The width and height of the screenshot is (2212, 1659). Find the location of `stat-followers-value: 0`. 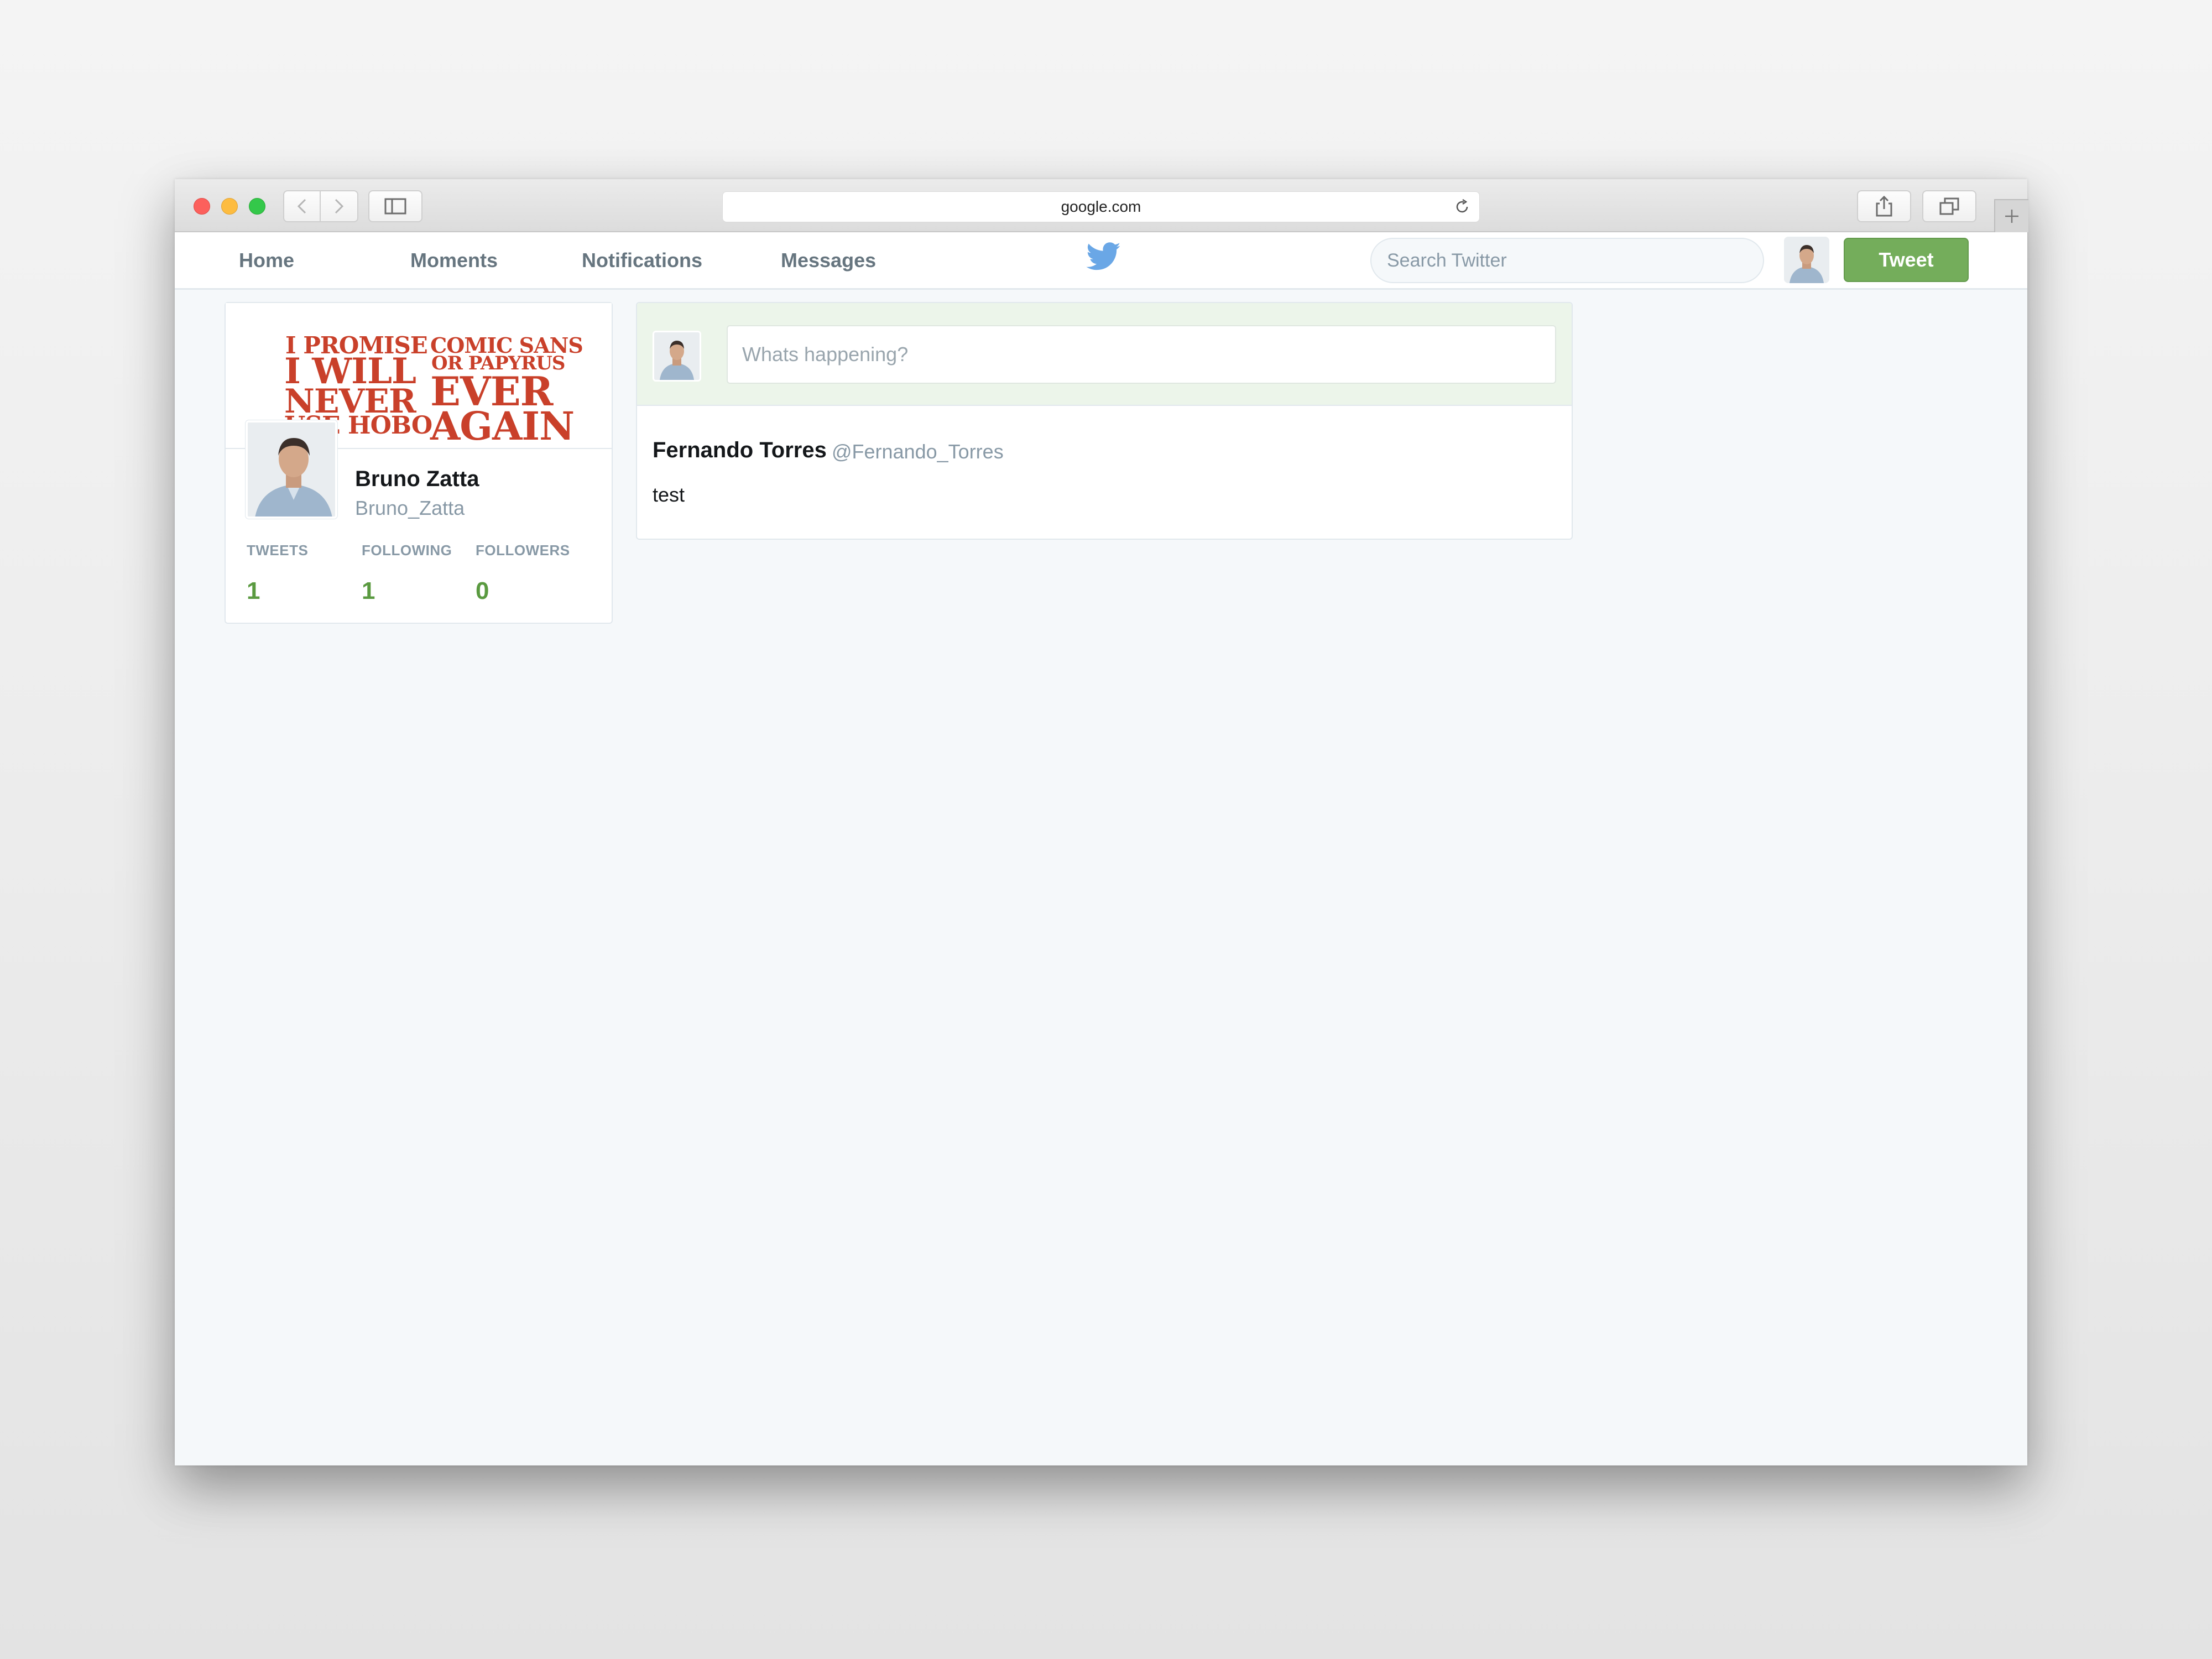

stat-followers-value: 0 is located at coordinates (482, 591).